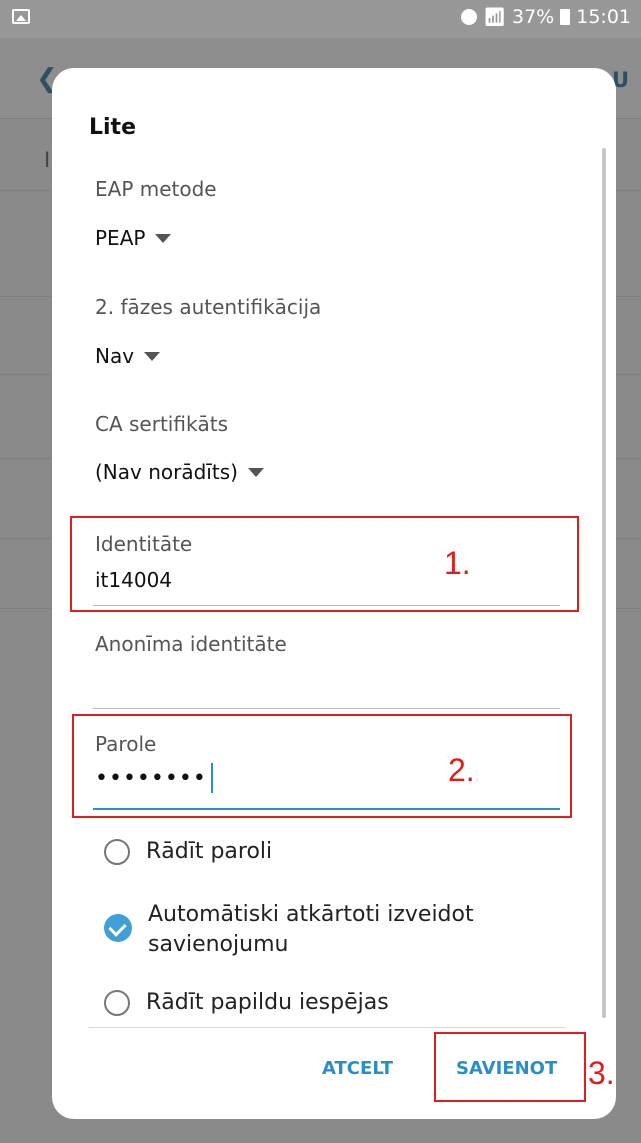 The height and width of the screenshot is (1143, 641). I want to click on scrollbar, so click(604, 583).